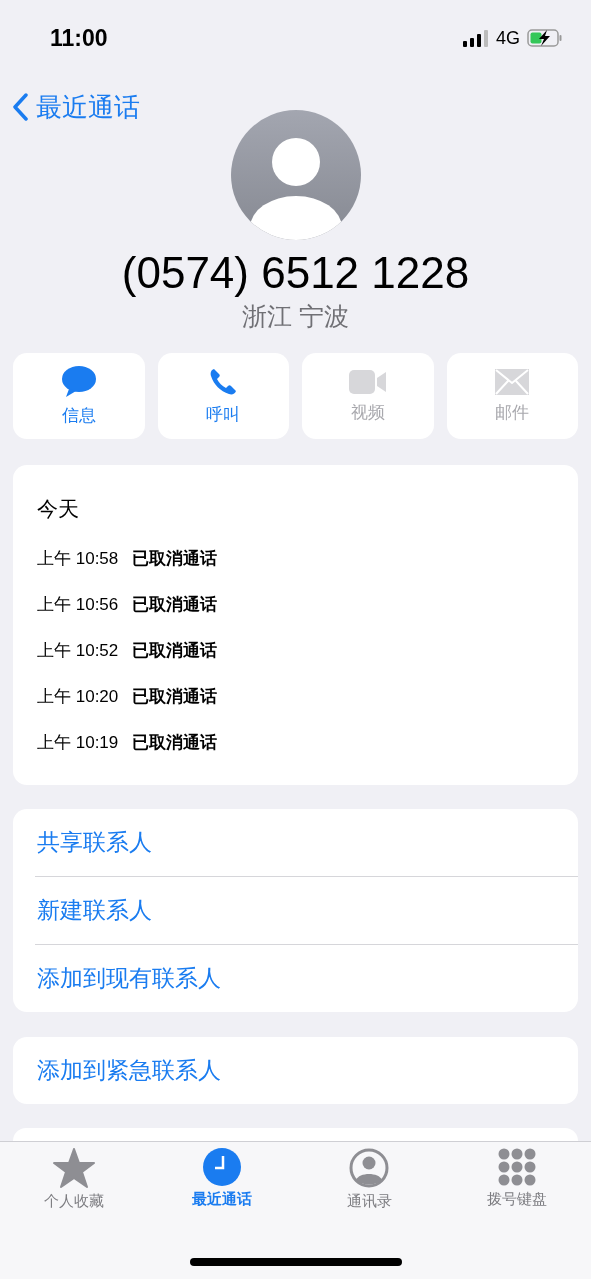 The height and width of the screenshot is (1279, 591). I want to click on tab: 最近通话, so click(221, 1184).